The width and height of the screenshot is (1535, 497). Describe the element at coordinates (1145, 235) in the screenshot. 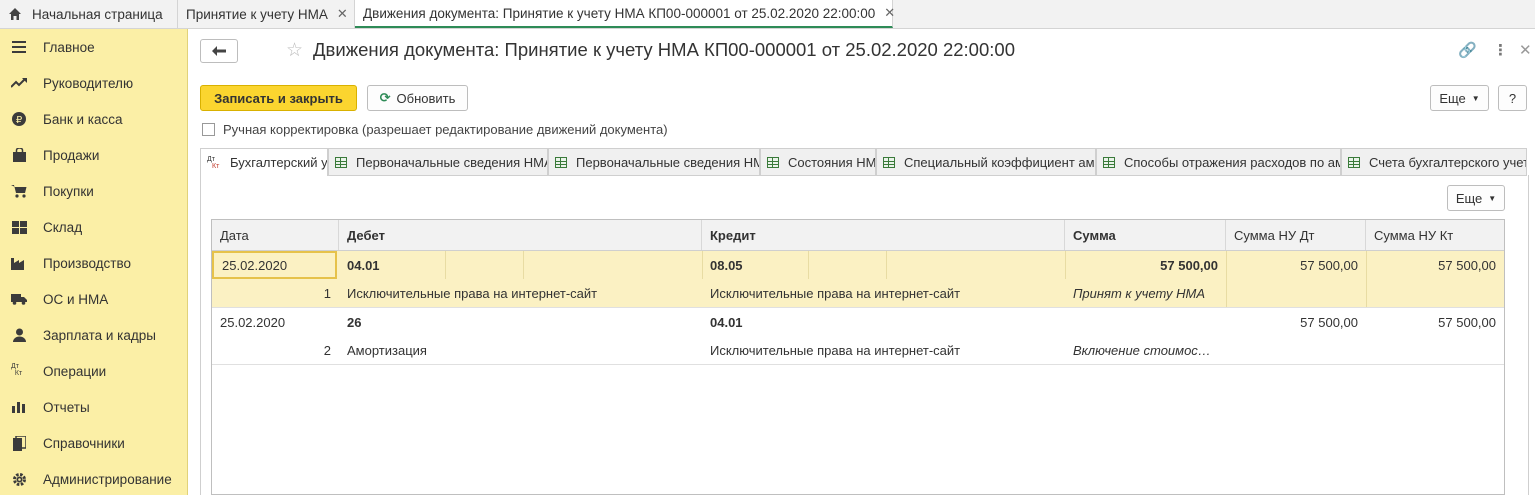

I see `column-header-sum: Сумма` at that location.